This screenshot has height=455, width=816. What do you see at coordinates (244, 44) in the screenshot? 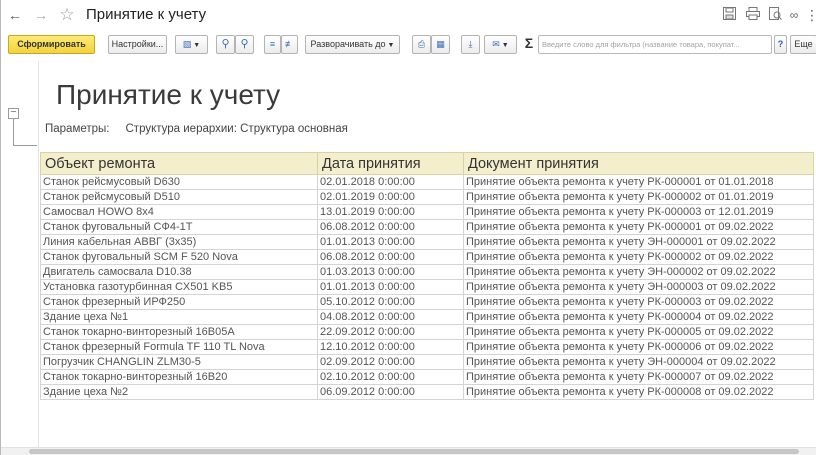
I see `find-next-button: ⚲` at bounding box center [244, 44].